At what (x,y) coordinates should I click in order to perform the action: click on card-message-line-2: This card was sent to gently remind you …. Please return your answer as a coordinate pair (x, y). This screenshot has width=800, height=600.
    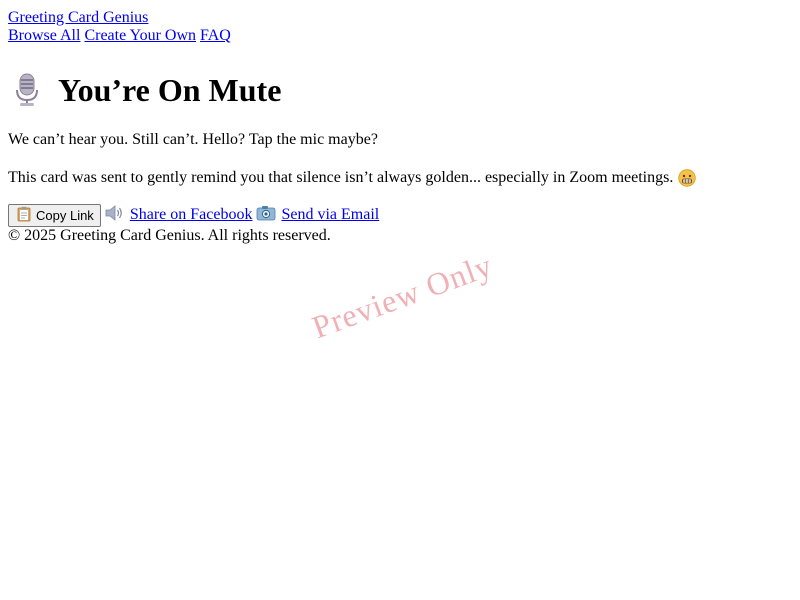
    Looking at the image, I should click on (352, 178).